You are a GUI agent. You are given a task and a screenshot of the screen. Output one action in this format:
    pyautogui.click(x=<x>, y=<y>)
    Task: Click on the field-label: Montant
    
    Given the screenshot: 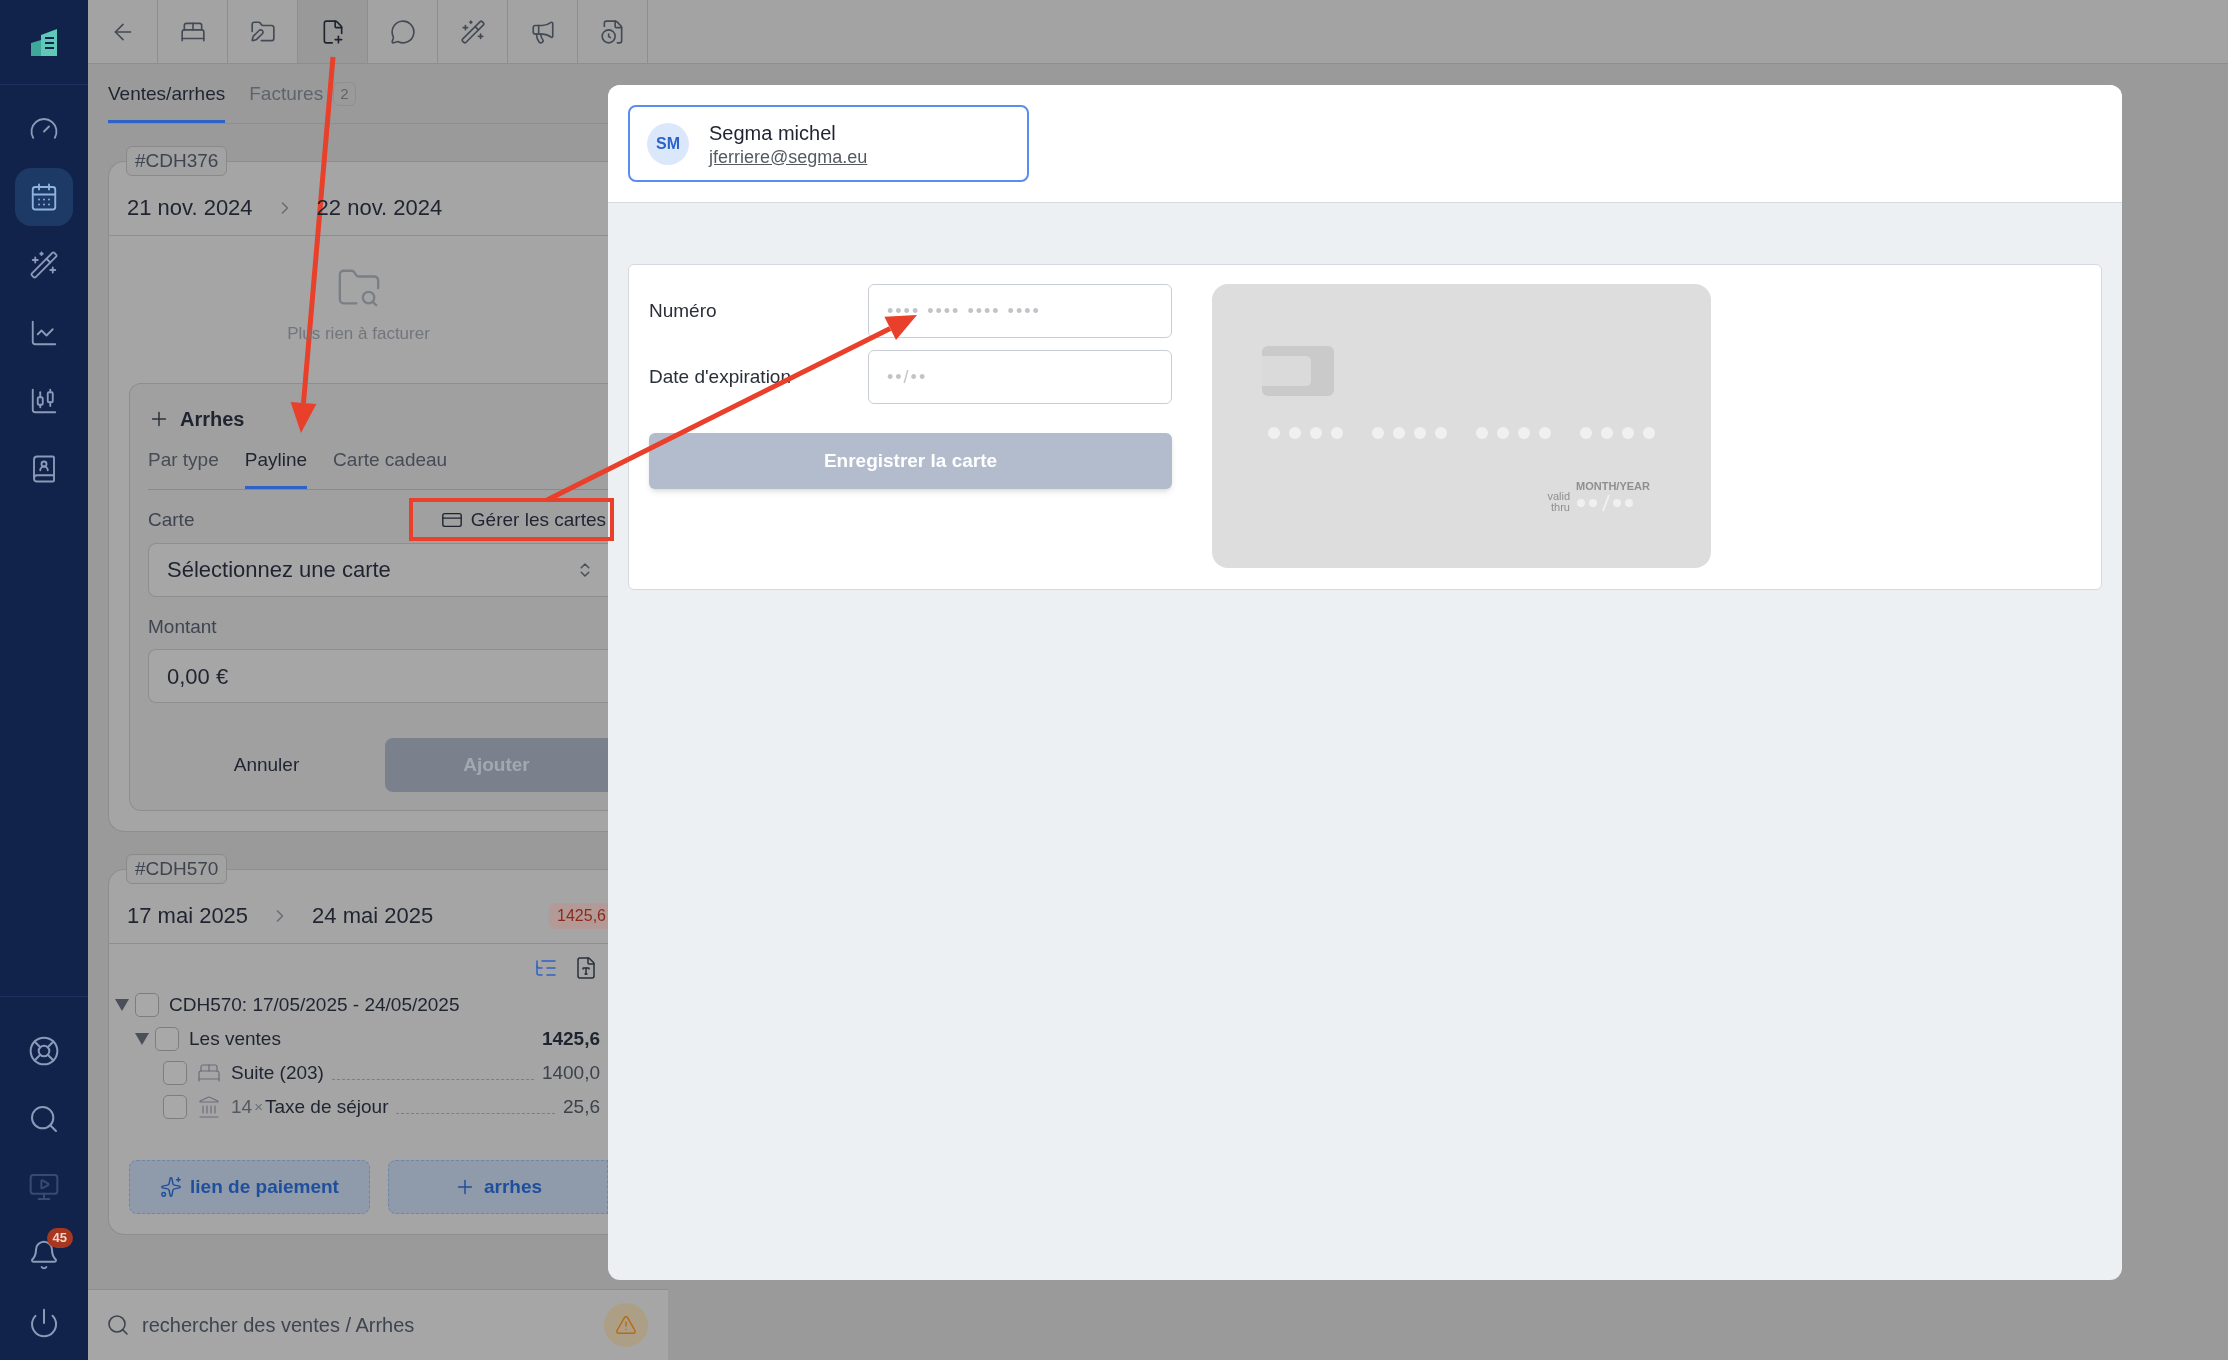 What is the action you would take?
    pyautogui.click(x=183, y=626)
    